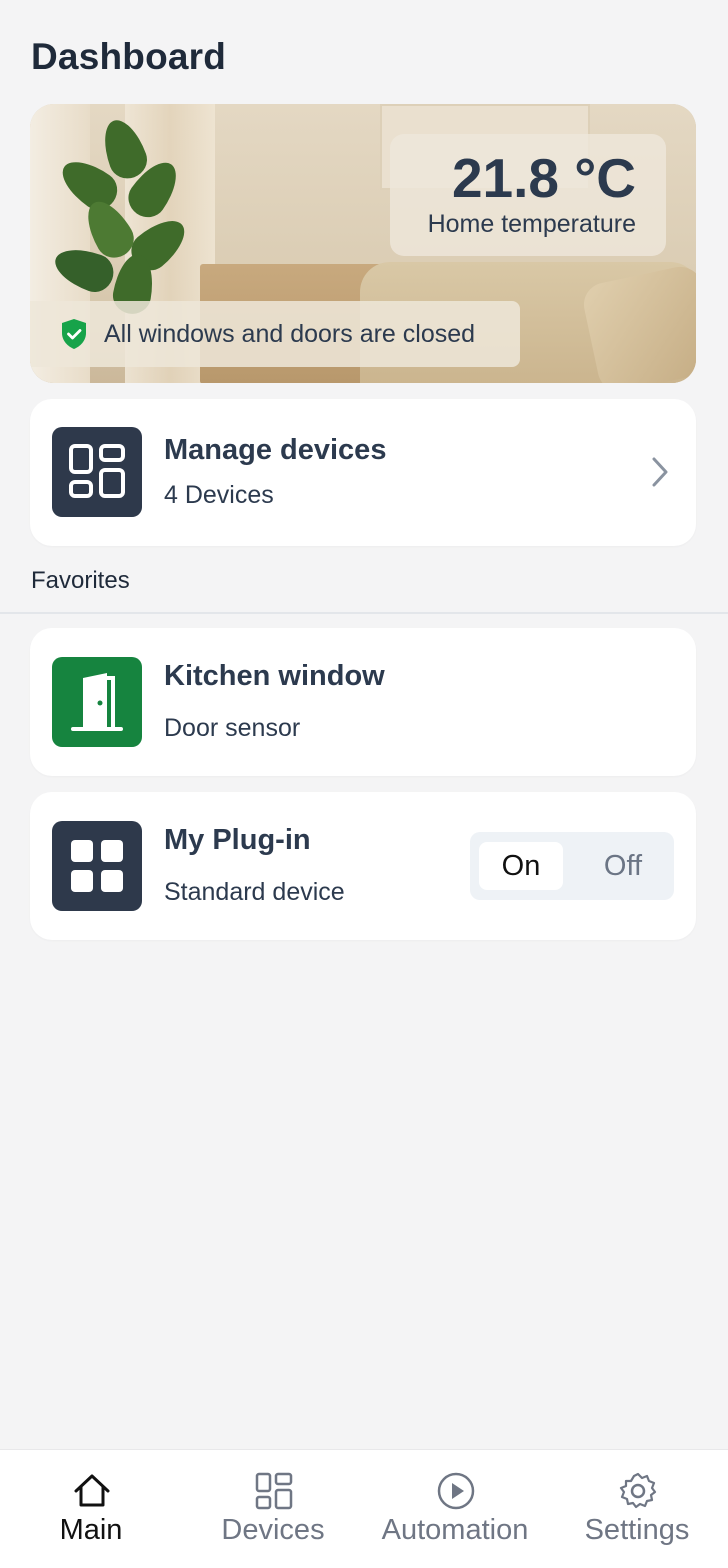 This screenshot has height=1568, width=728. What do you see at coordinates (274, 1491) in the screenshot?
I see `devices-icon` at bounding box center [274, 1491].